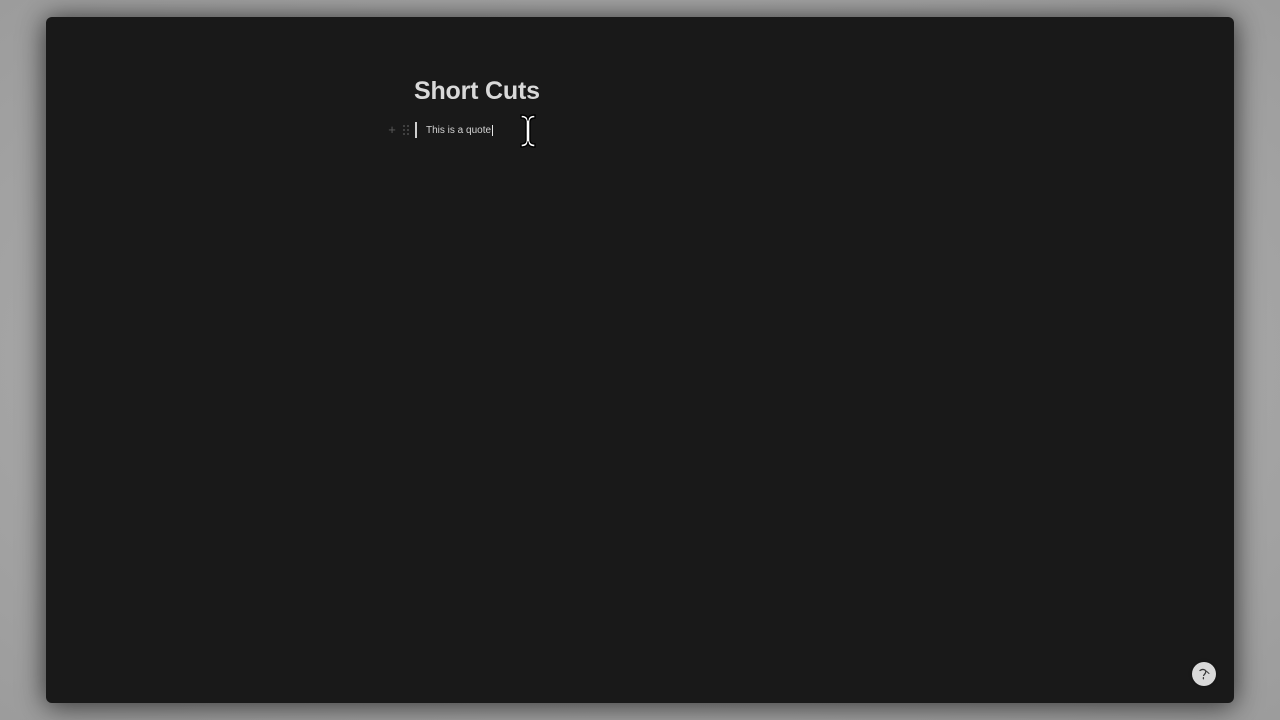 Image resolution: width=1280 pixels, height=720 pixels. What do you see at coordinates (392, 129) in the screenshot?
I see `plus-icon: +` at bounding box center [392, 129].